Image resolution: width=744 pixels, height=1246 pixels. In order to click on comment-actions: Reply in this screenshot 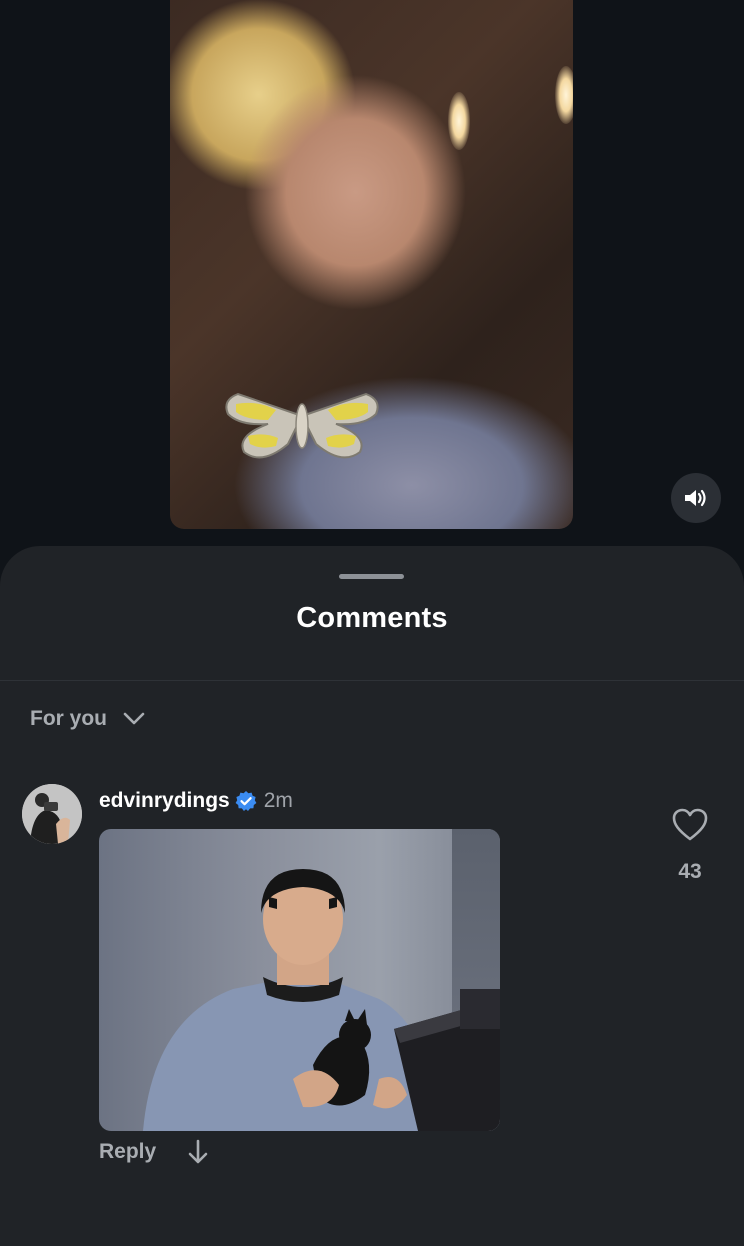, I will do `click(154, 1152)`.